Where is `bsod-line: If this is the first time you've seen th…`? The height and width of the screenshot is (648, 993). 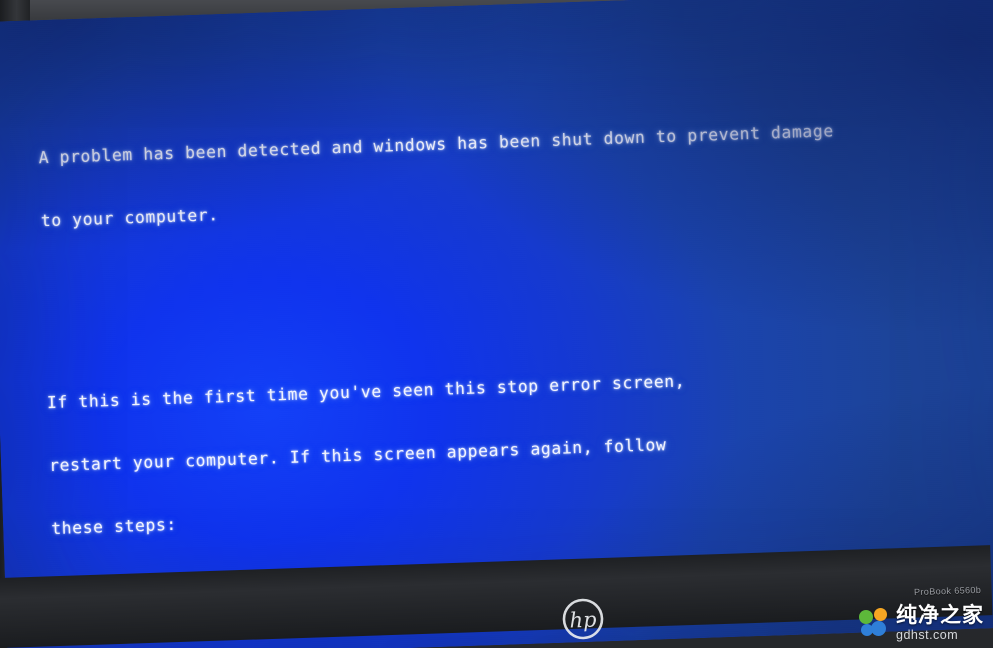 bsod-line: If this is the first time you've seen th… is located at coordinates (366, 392).